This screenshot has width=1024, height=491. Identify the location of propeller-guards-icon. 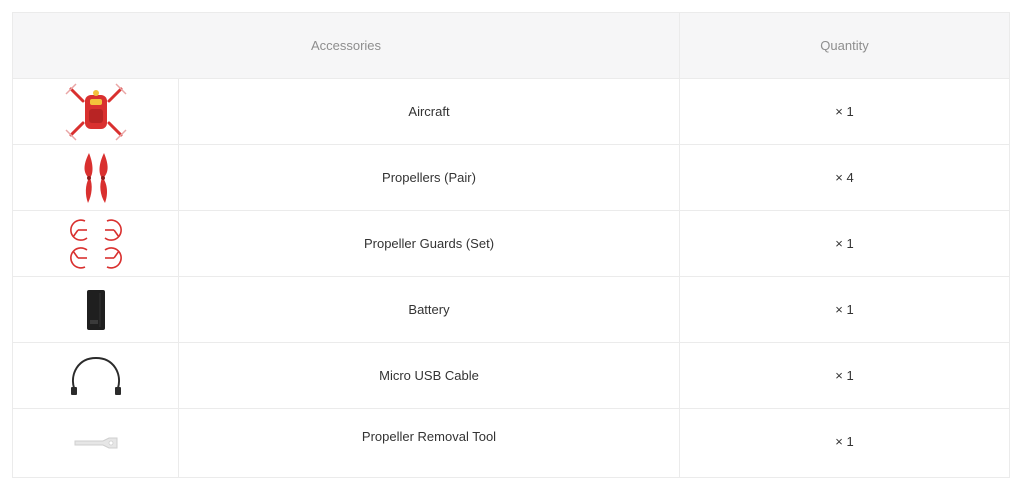
(95, 243).